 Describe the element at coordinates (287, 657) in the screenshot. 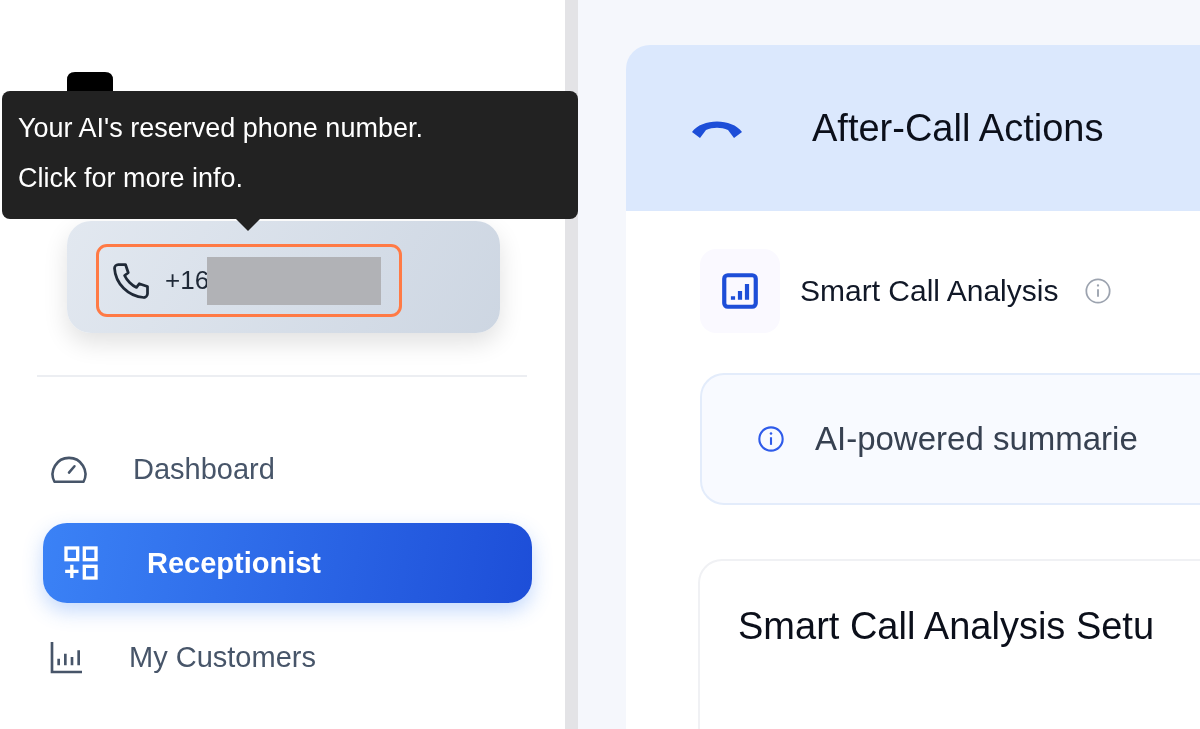

I see `nav-item: My Customers` at that location.